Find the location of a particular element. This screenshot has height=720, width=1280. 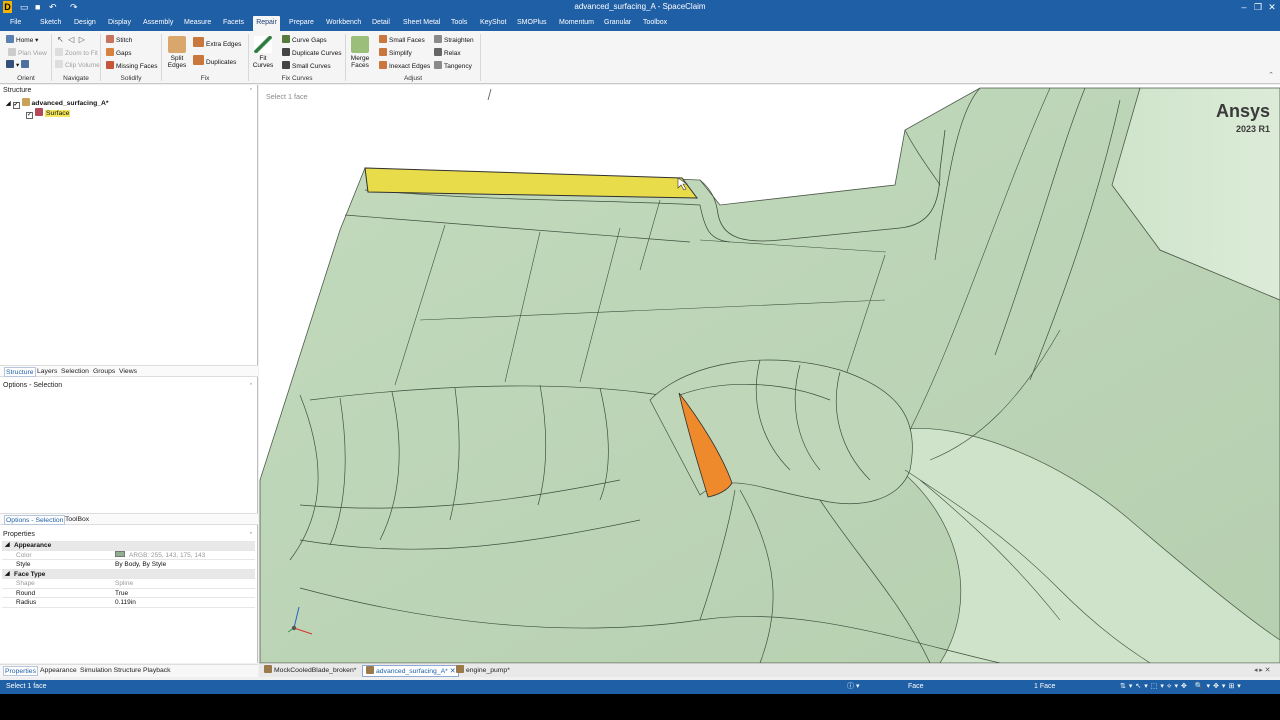

tab-measure: Measure is located at coordinates (197, 23).